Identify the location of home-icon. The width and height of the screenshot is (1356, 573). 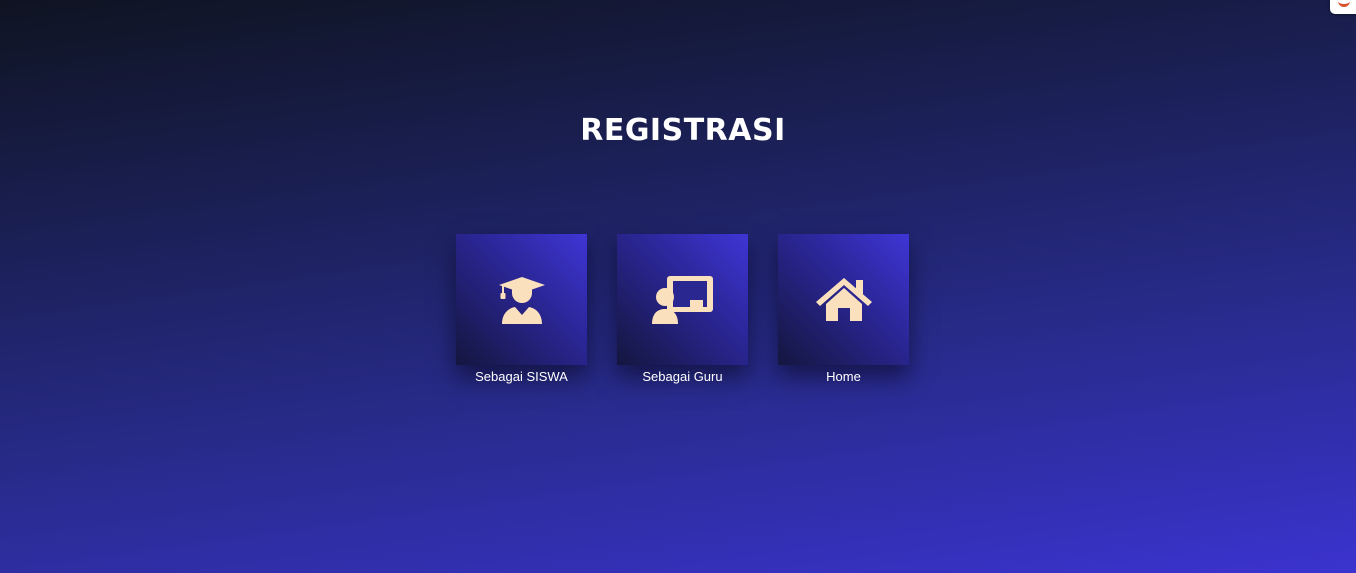
(843, 299).